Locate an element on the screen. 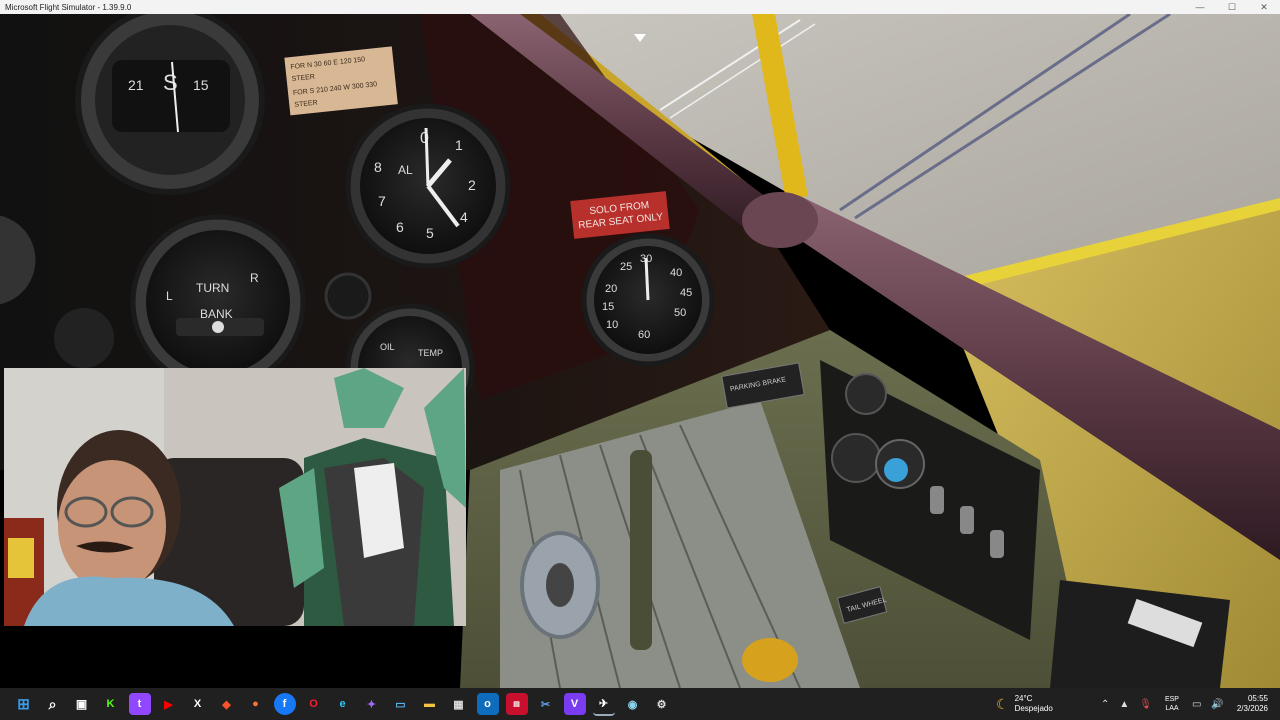  svg-text: 7 is located at coordinates (382, 201).